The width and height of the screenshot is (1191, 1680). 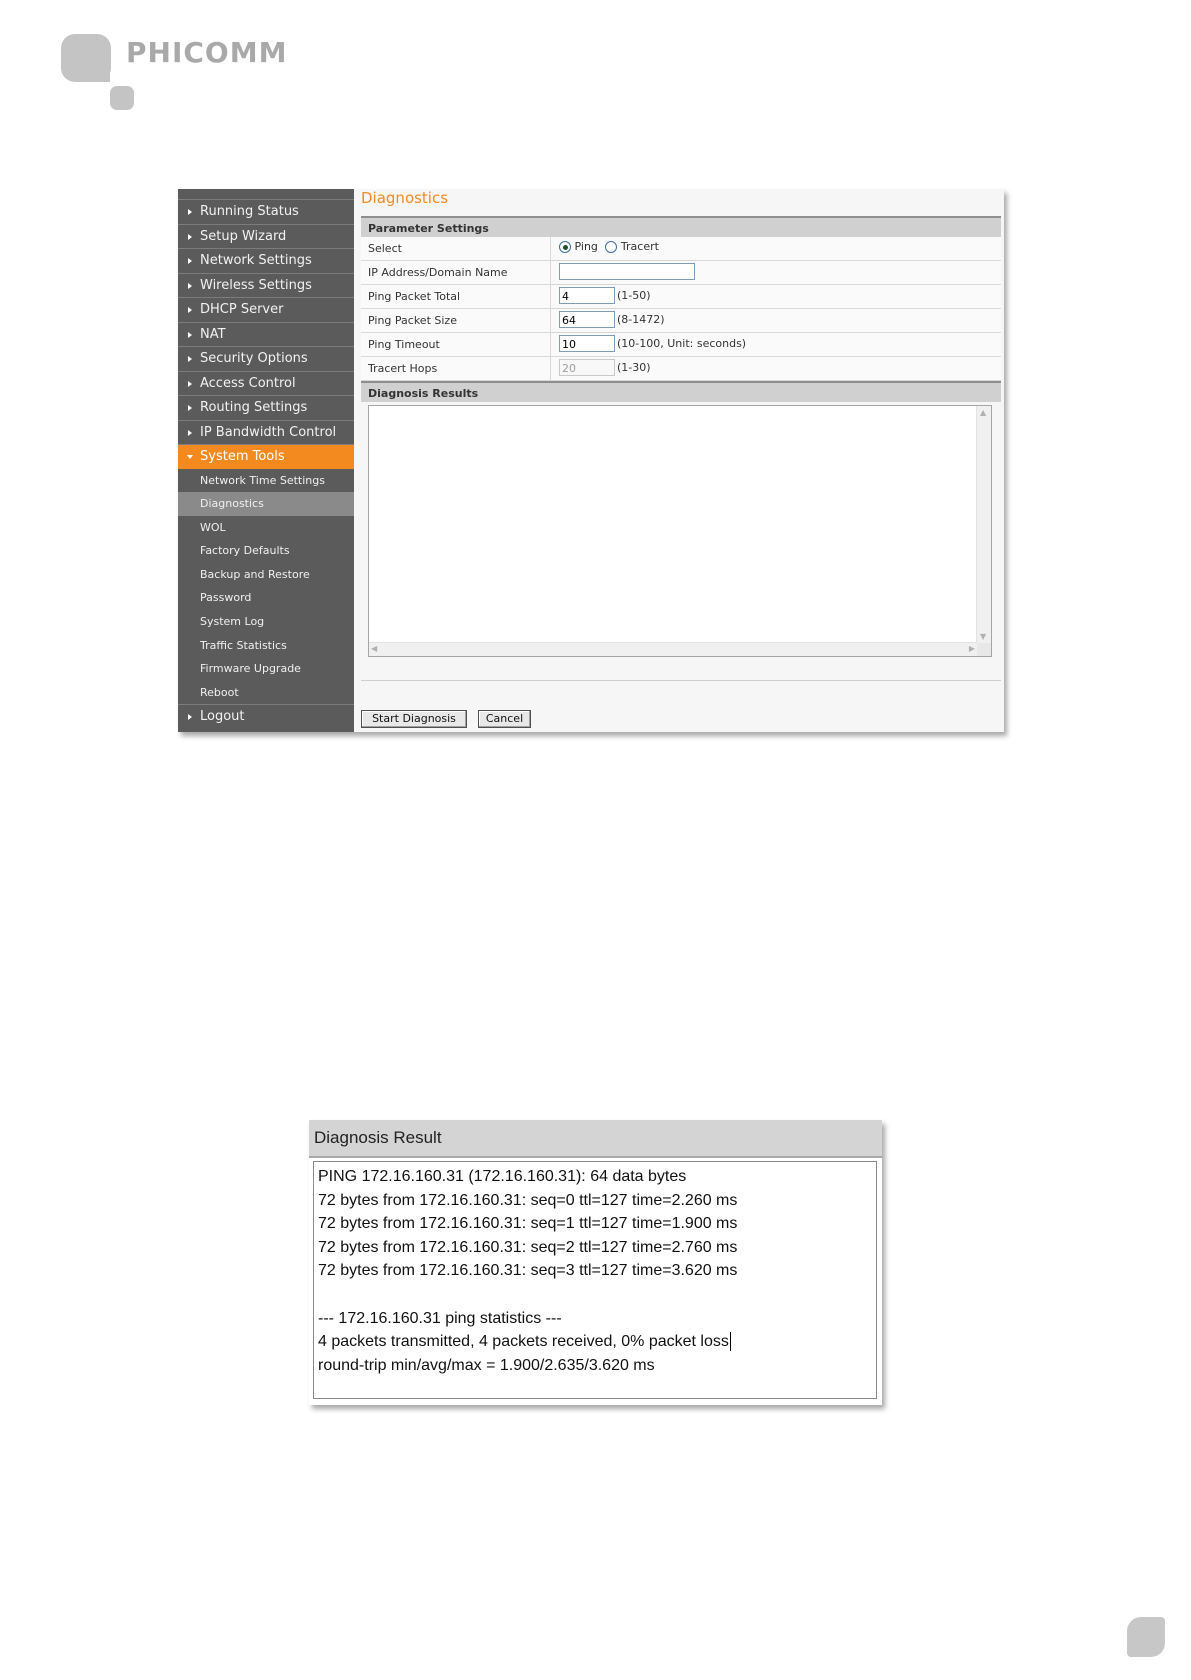 I want to click on ping-timeout-row: Ping Timeout 10 (10-100, Unit: seconds), so click(x=681, y=345).